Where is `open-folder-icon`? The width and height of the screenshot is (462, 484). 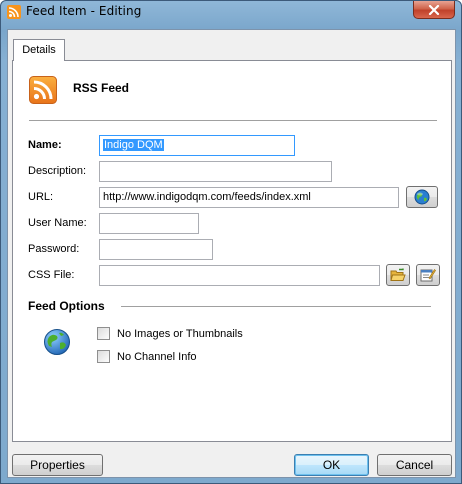 open-folder-icon is located at coordinates (398, 274).